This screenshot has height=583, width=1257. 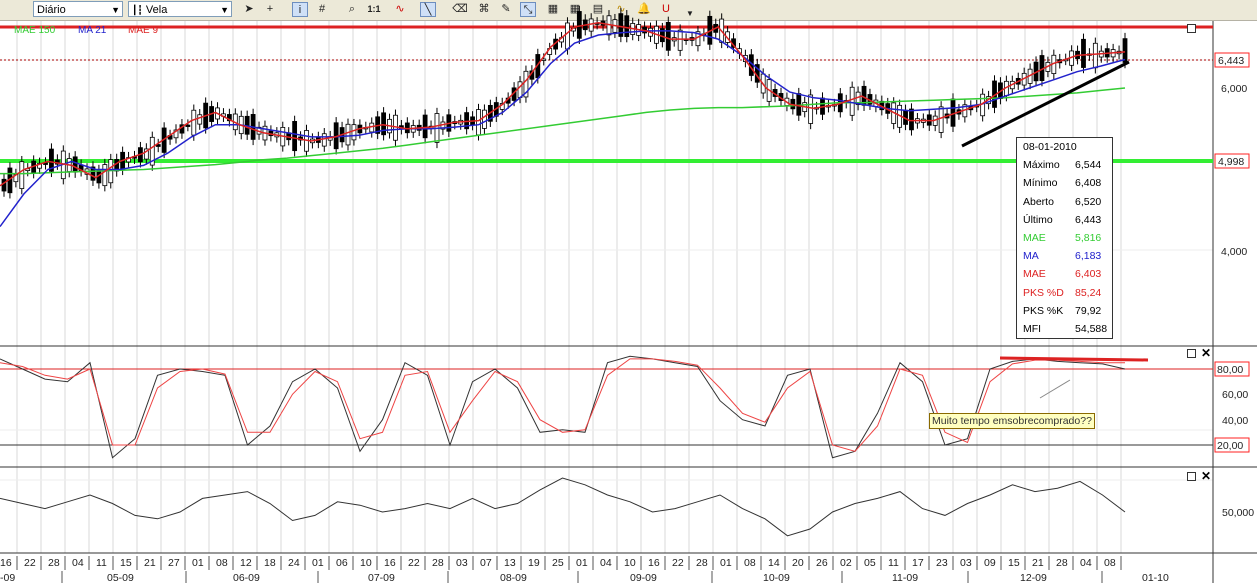 What do you see at coordinates (1038, 201) in the screenshot?
I see `tooltip-label: Aberto` at bounding box center [1038, 201].